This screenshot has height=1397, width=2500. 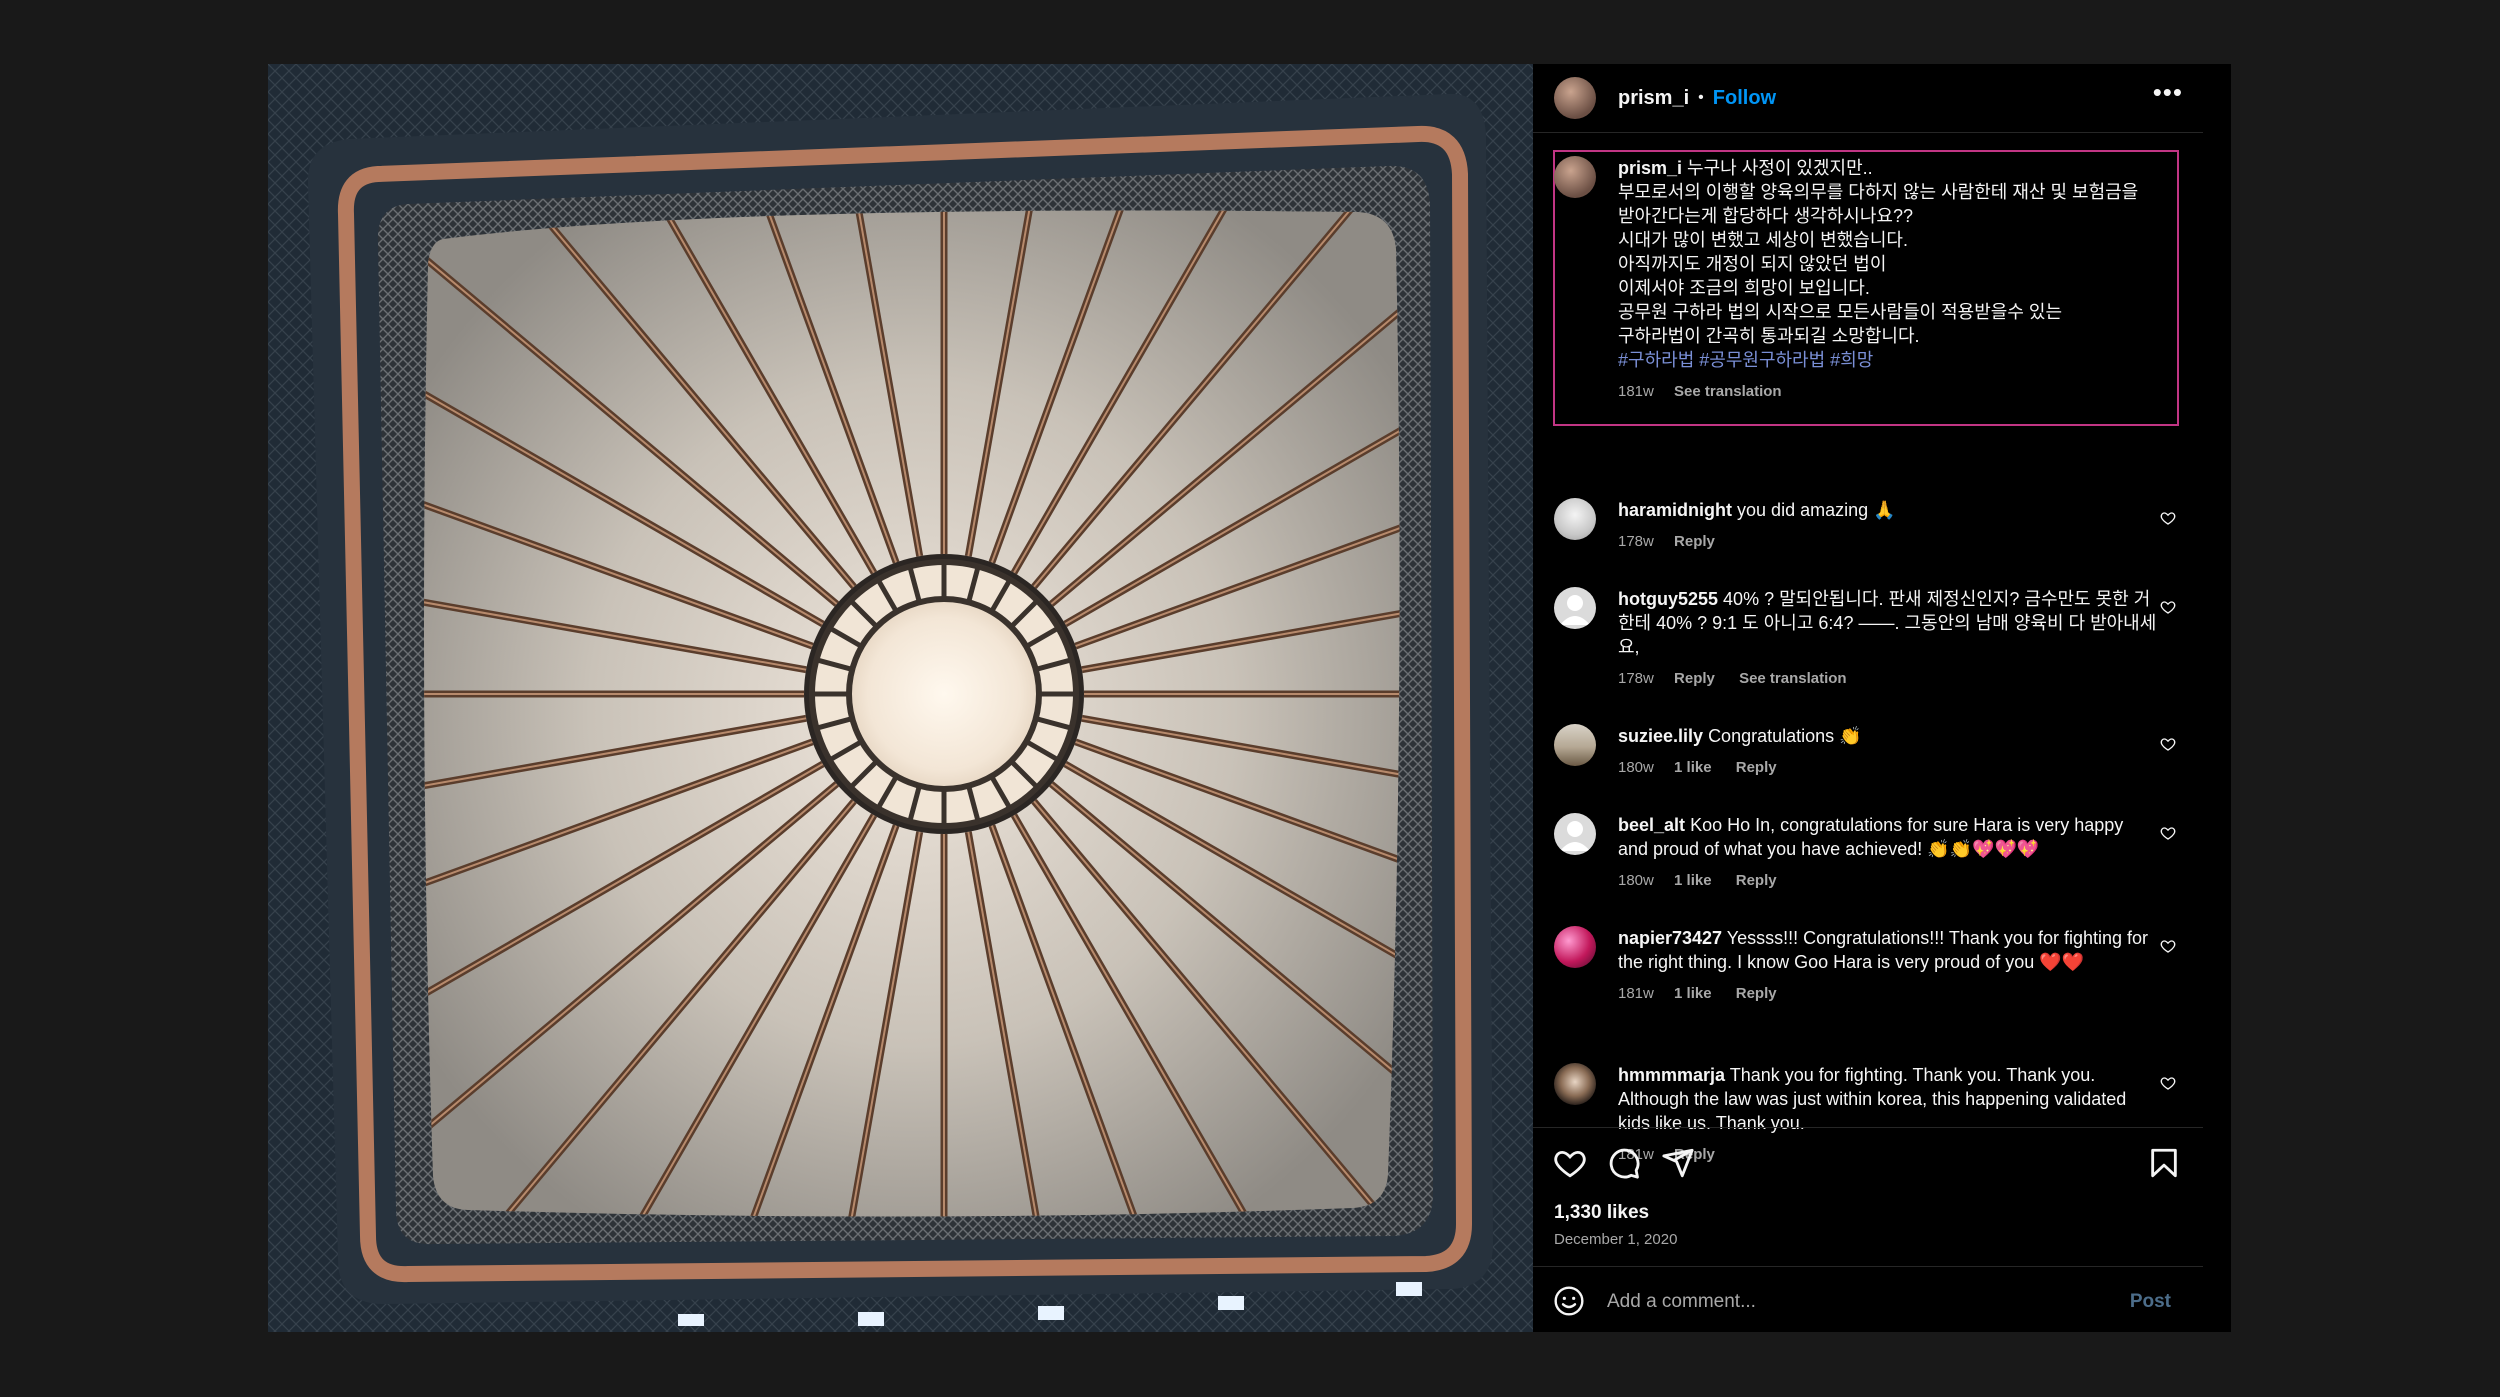 I want to click on comment-username: suziee.lily, so click(x=1660, y=736).